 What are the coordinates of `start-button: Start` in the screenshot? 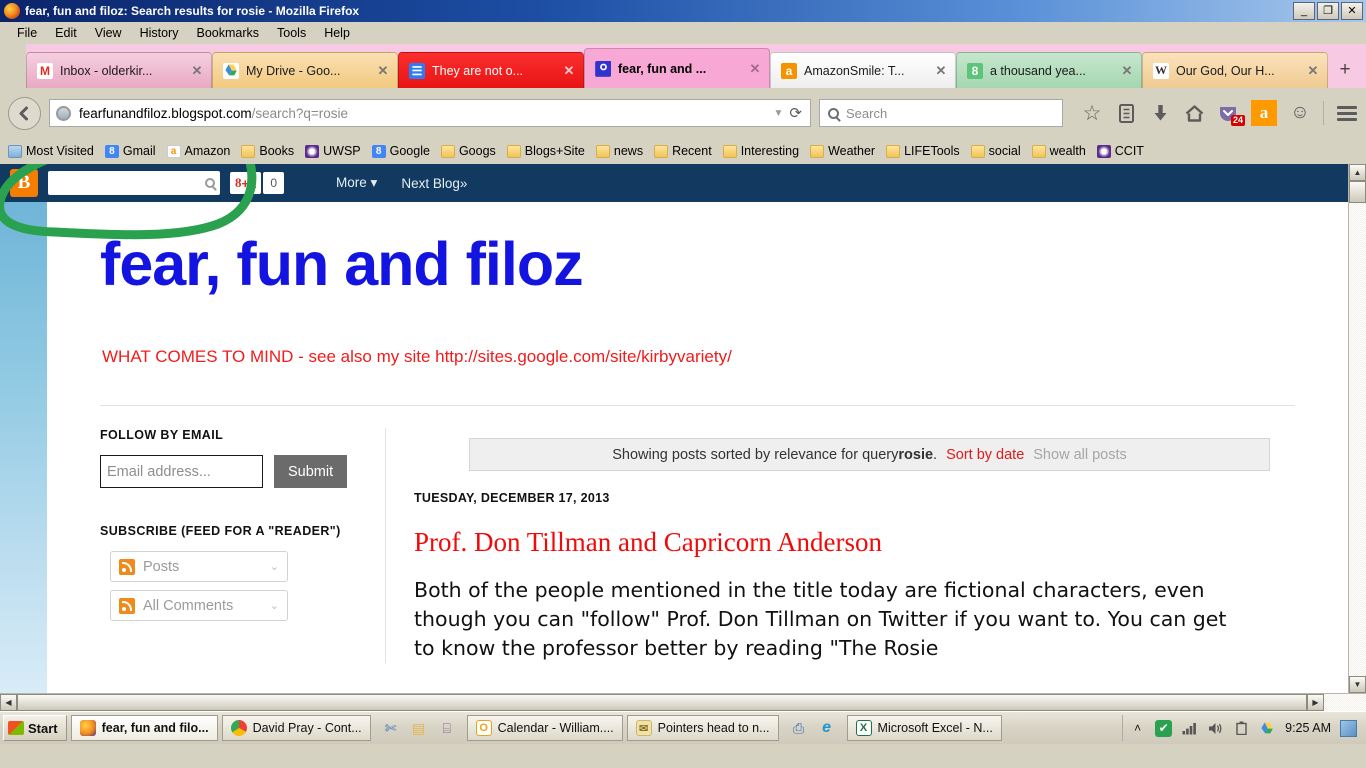 It's located at (35, 728).